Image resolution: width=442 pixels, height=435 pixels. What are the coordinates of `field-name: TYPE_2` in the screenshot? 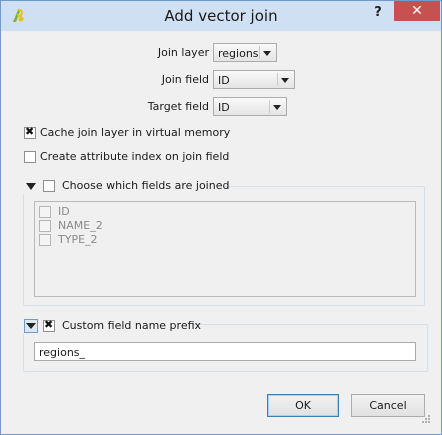 It's located at (78, 239).